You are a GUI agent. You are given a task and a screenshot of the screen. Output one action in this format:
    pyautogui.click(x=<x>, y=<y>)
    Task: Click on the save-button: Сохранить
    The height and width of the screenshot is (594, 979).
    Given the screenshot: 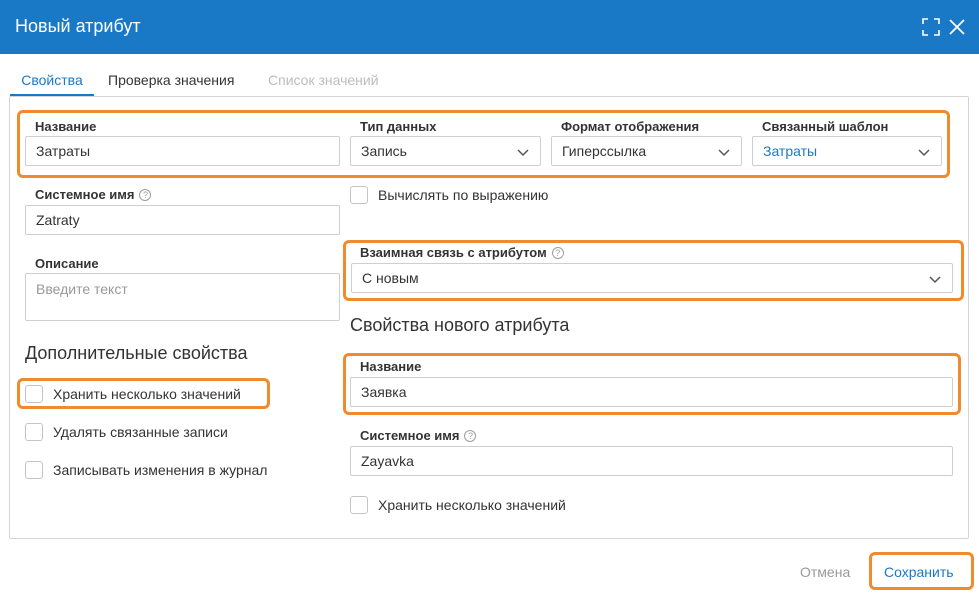 What is the action you would take?
    pyautogui.click(x=919, y=572)
    